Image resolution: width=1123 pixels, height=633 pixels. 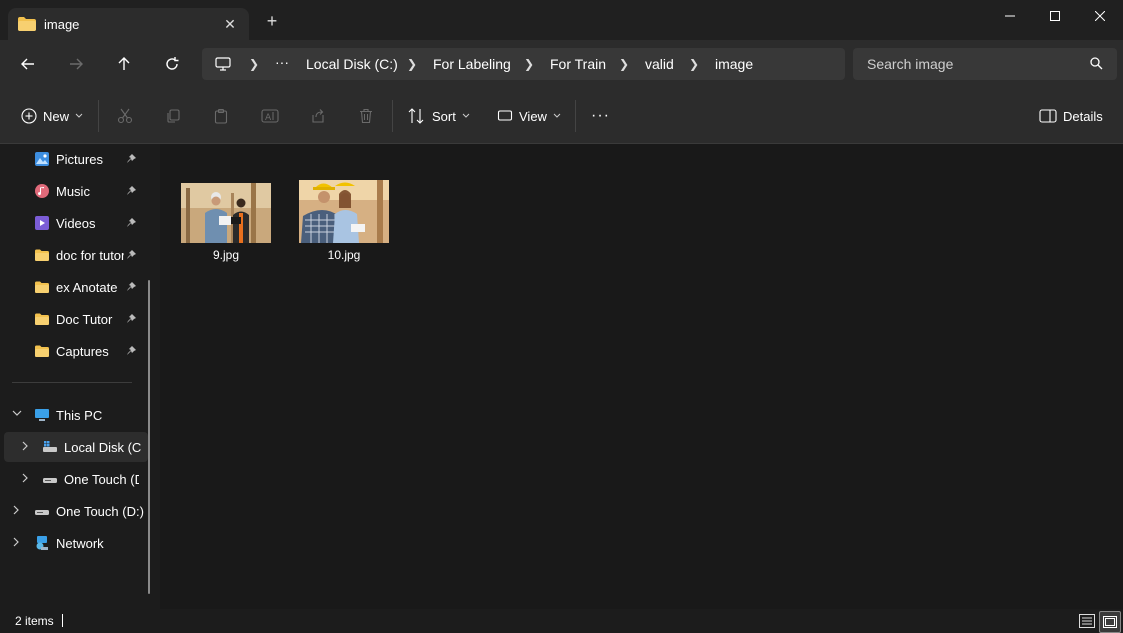 What do you see at coordinates (221, 116) in the screenshot?
I see `paste-button` at bounding box center [221, 116].